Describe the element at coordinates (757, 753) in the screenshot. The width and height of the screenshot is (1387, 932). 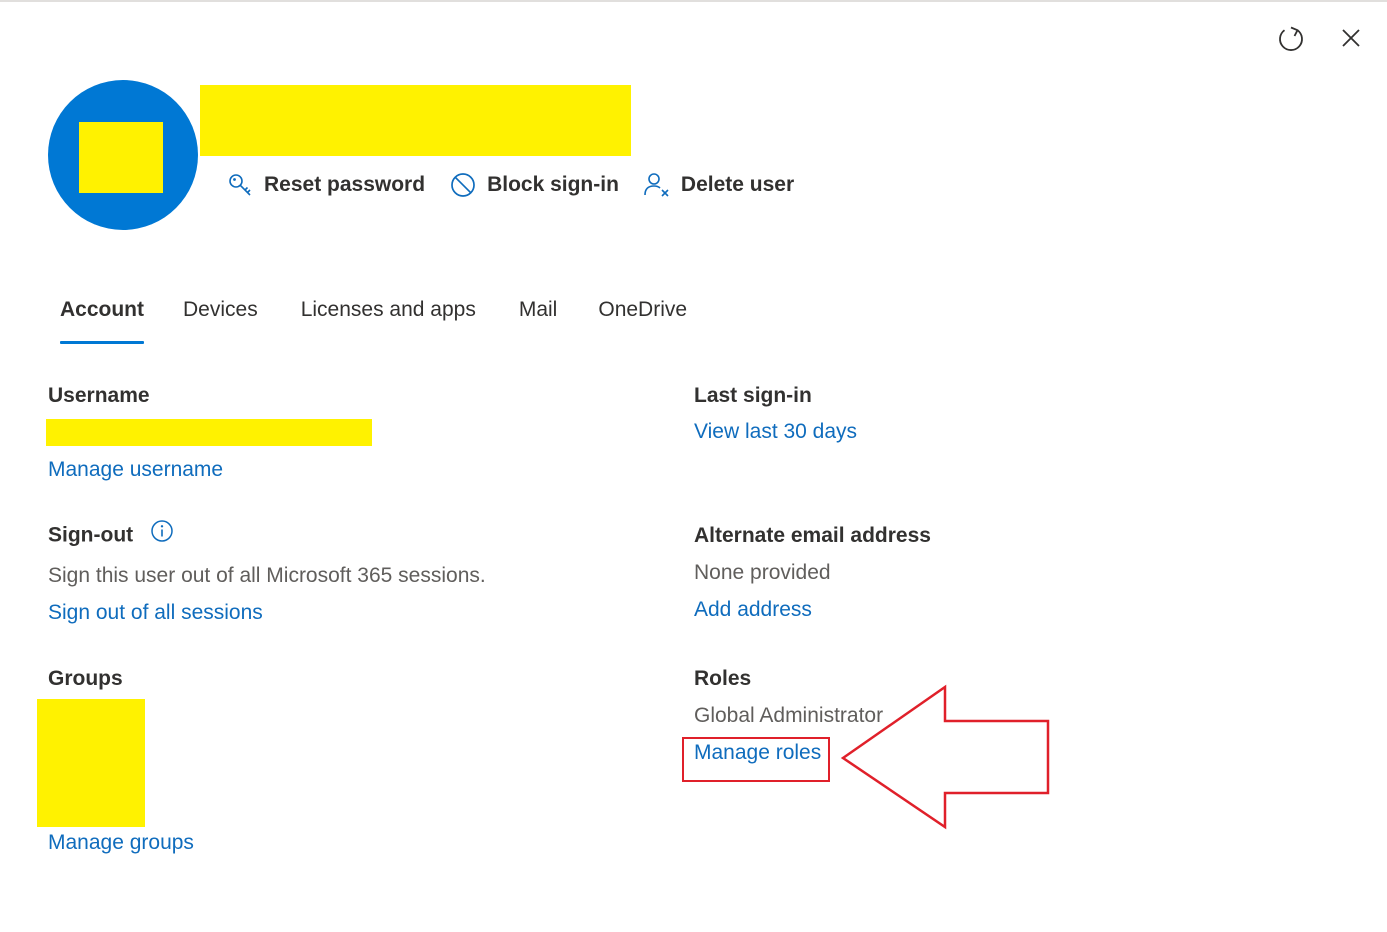
I see `manage-roles-link: Manage roles` at that location.